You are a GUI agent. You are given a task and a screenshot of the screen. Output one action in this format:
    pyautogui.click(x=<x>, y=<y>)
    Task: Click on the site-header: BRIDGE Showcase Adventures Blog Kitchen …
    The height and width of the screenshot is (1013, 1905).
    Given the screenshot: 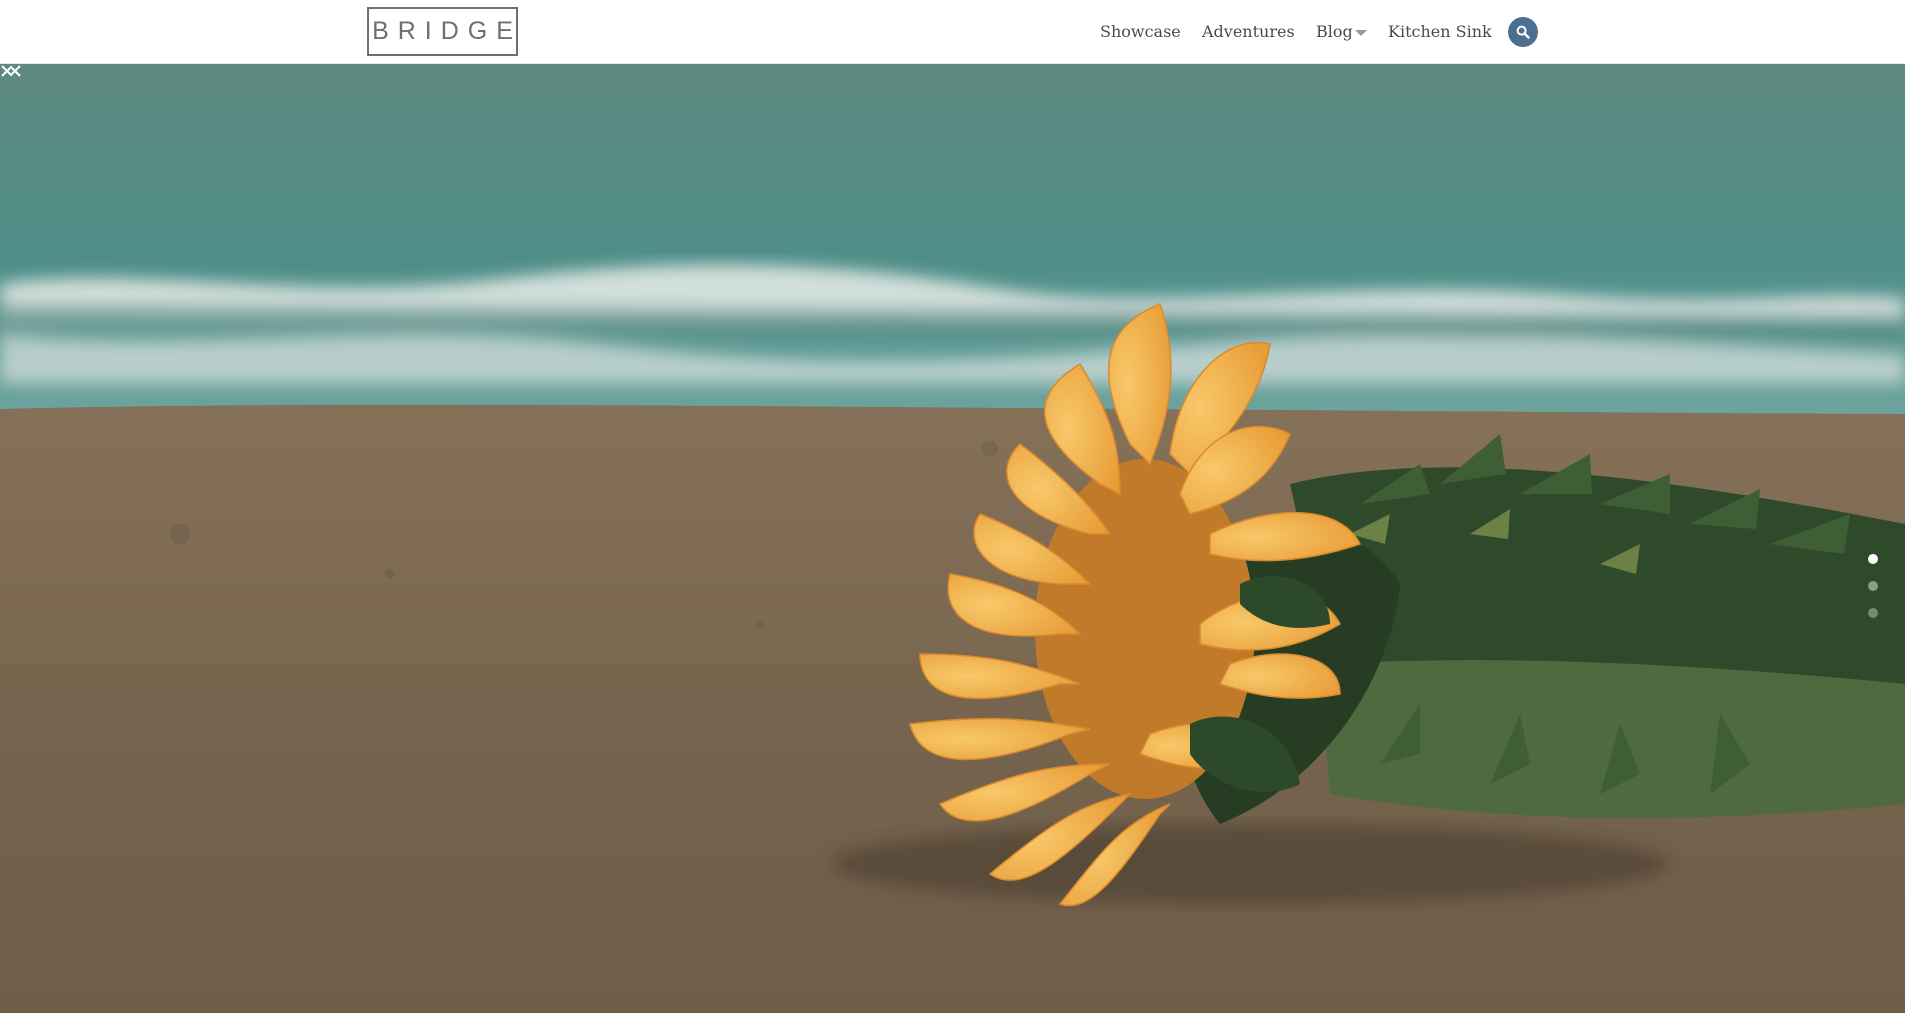 What is the action you would take?
    pyautogui.click(x=952, y=32)
    